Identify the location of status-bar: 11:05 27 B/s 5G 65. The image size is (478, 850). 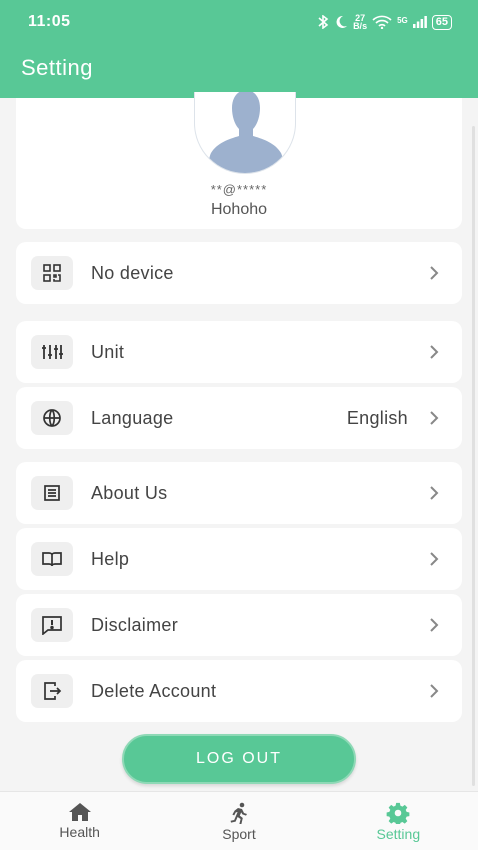
(239, 22).